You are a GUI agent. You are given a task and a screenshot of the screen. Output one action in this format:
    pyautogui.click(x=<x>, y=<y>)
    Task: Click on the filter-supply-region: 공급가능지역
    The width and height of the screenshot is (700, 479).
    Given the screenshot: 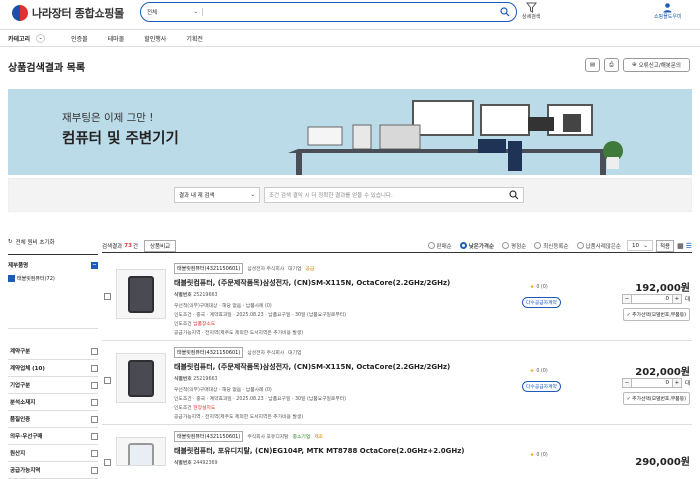 What is the action you would take?
    pyautogui.click(x=53, y=470)
    